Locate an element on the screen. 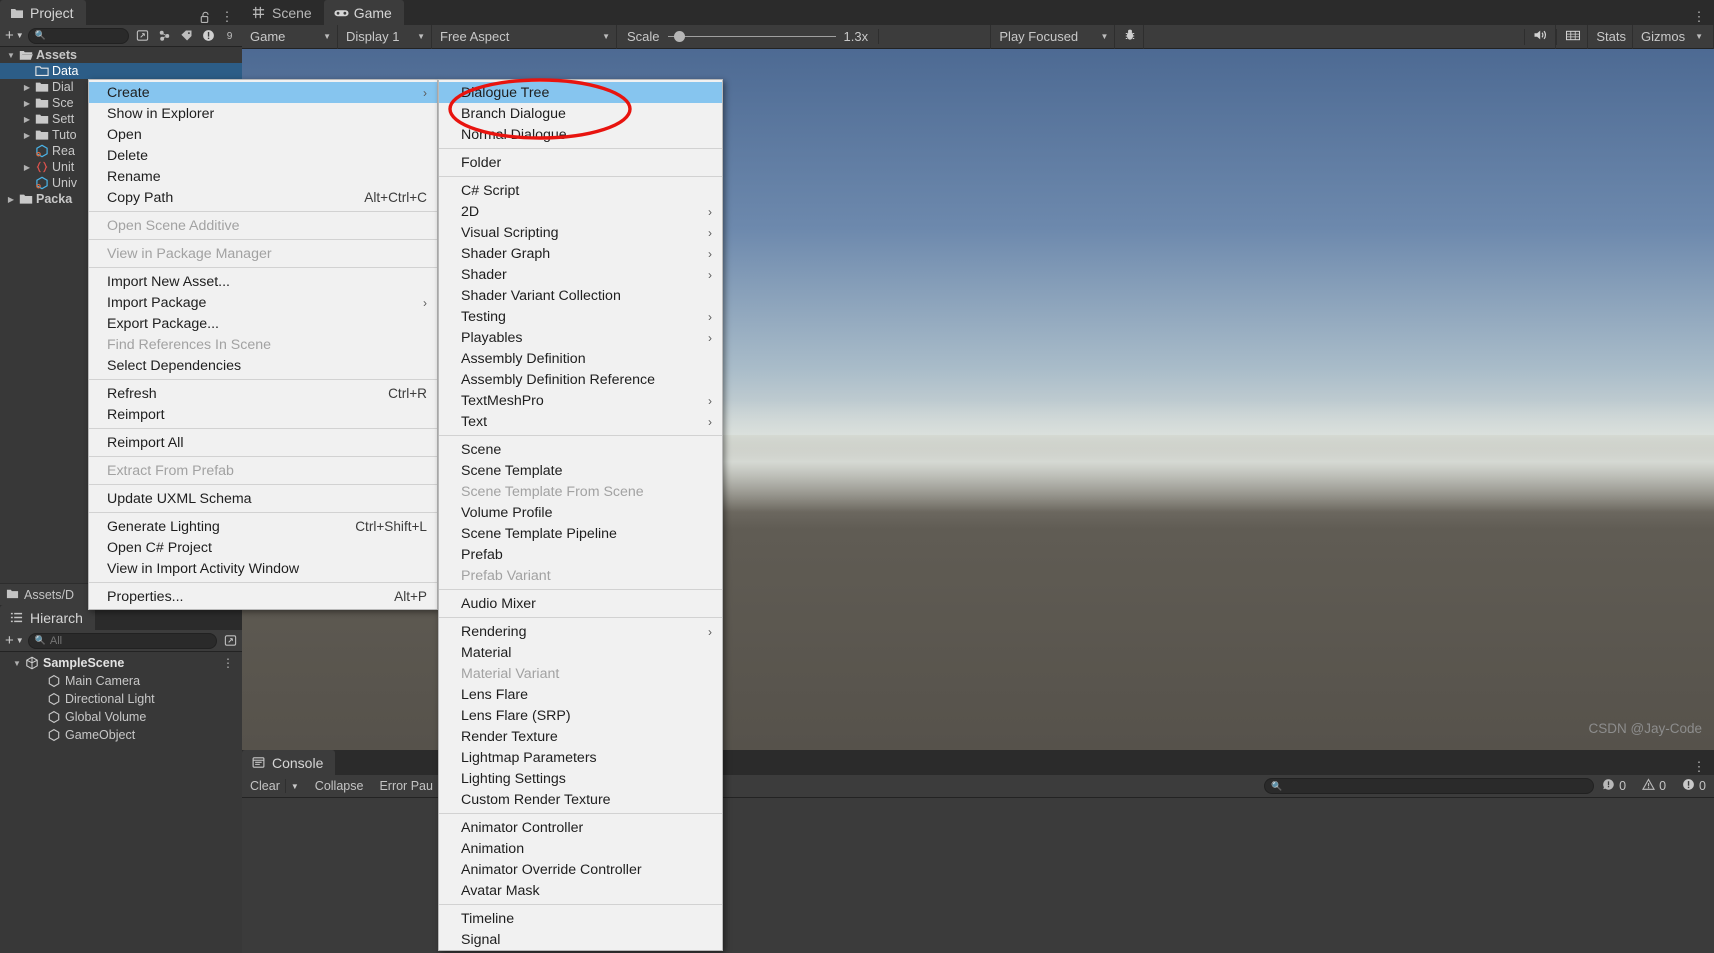  hierarchy-row: ▶Main Camera is located at coordinates (121, 681).